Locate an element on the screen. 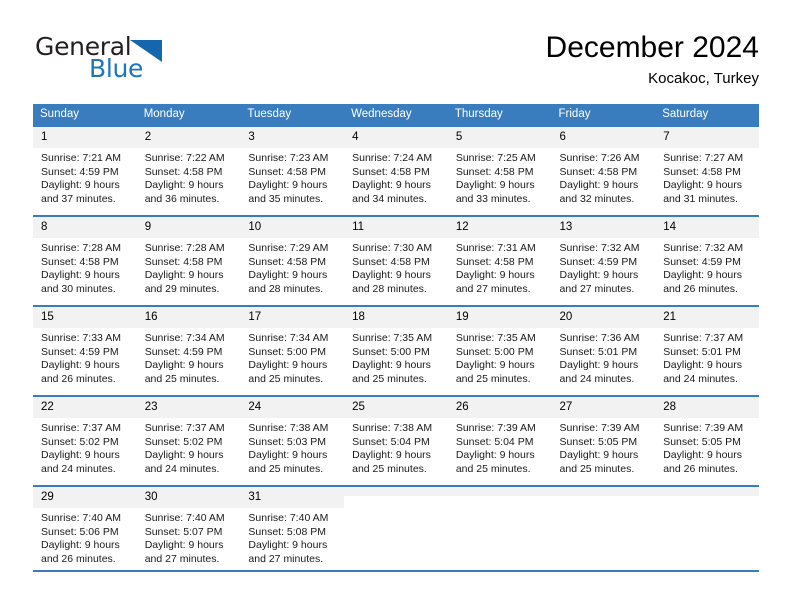  day-number: 8 is located at coordinates (85, 227).